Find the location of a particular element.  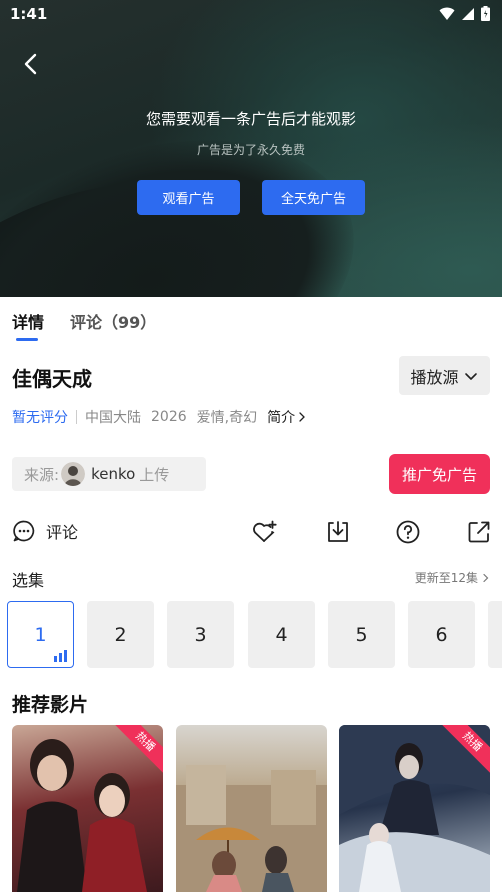

episode-list: 1 2 3 4 5 6 is located at coordinates (254, 634).